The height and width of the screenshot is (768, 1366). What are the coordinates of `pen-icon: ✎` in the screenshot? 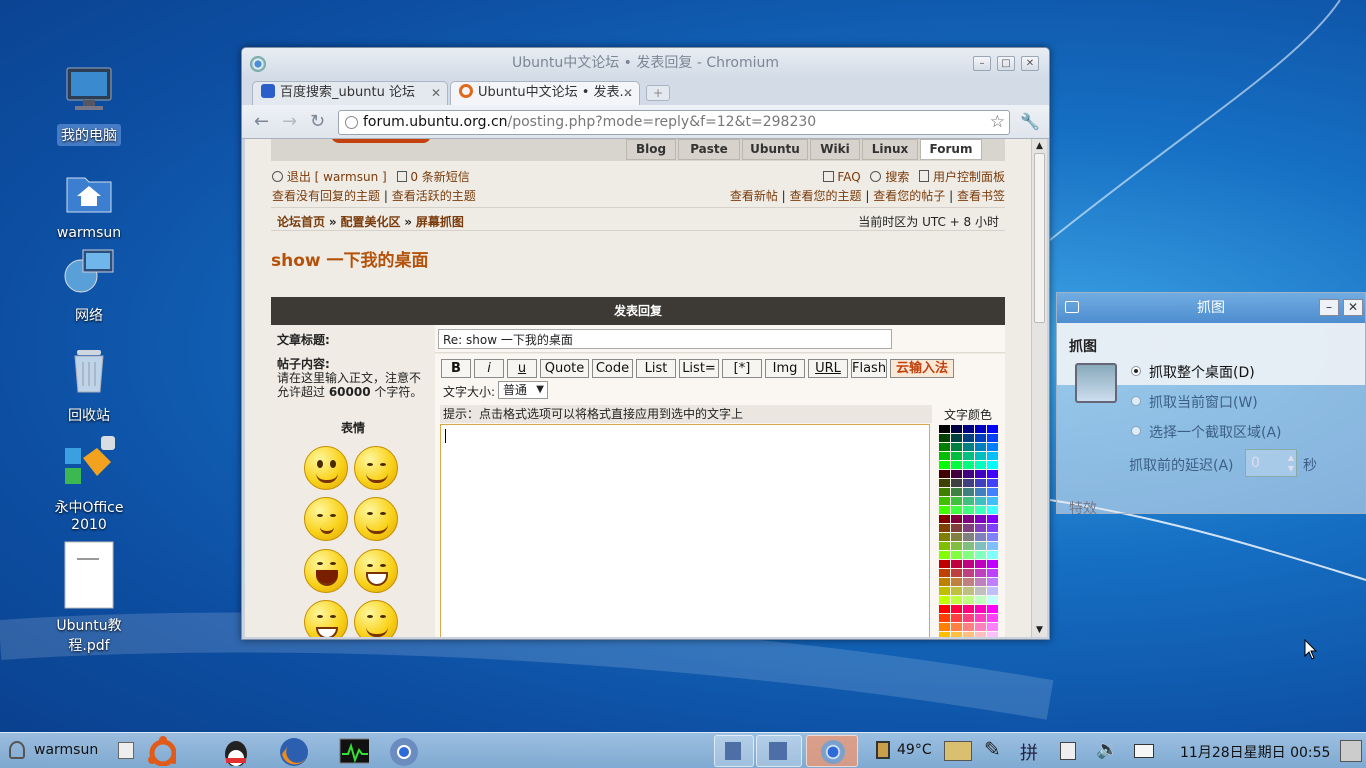 It's located at (992, 749).